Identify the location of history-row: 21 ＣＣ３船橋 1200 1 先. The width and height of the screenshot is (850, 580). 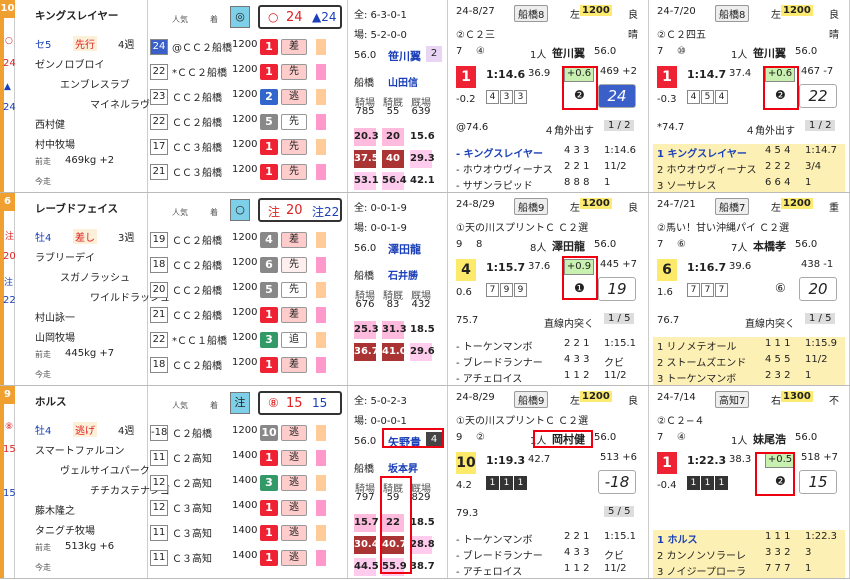
(247, 171).